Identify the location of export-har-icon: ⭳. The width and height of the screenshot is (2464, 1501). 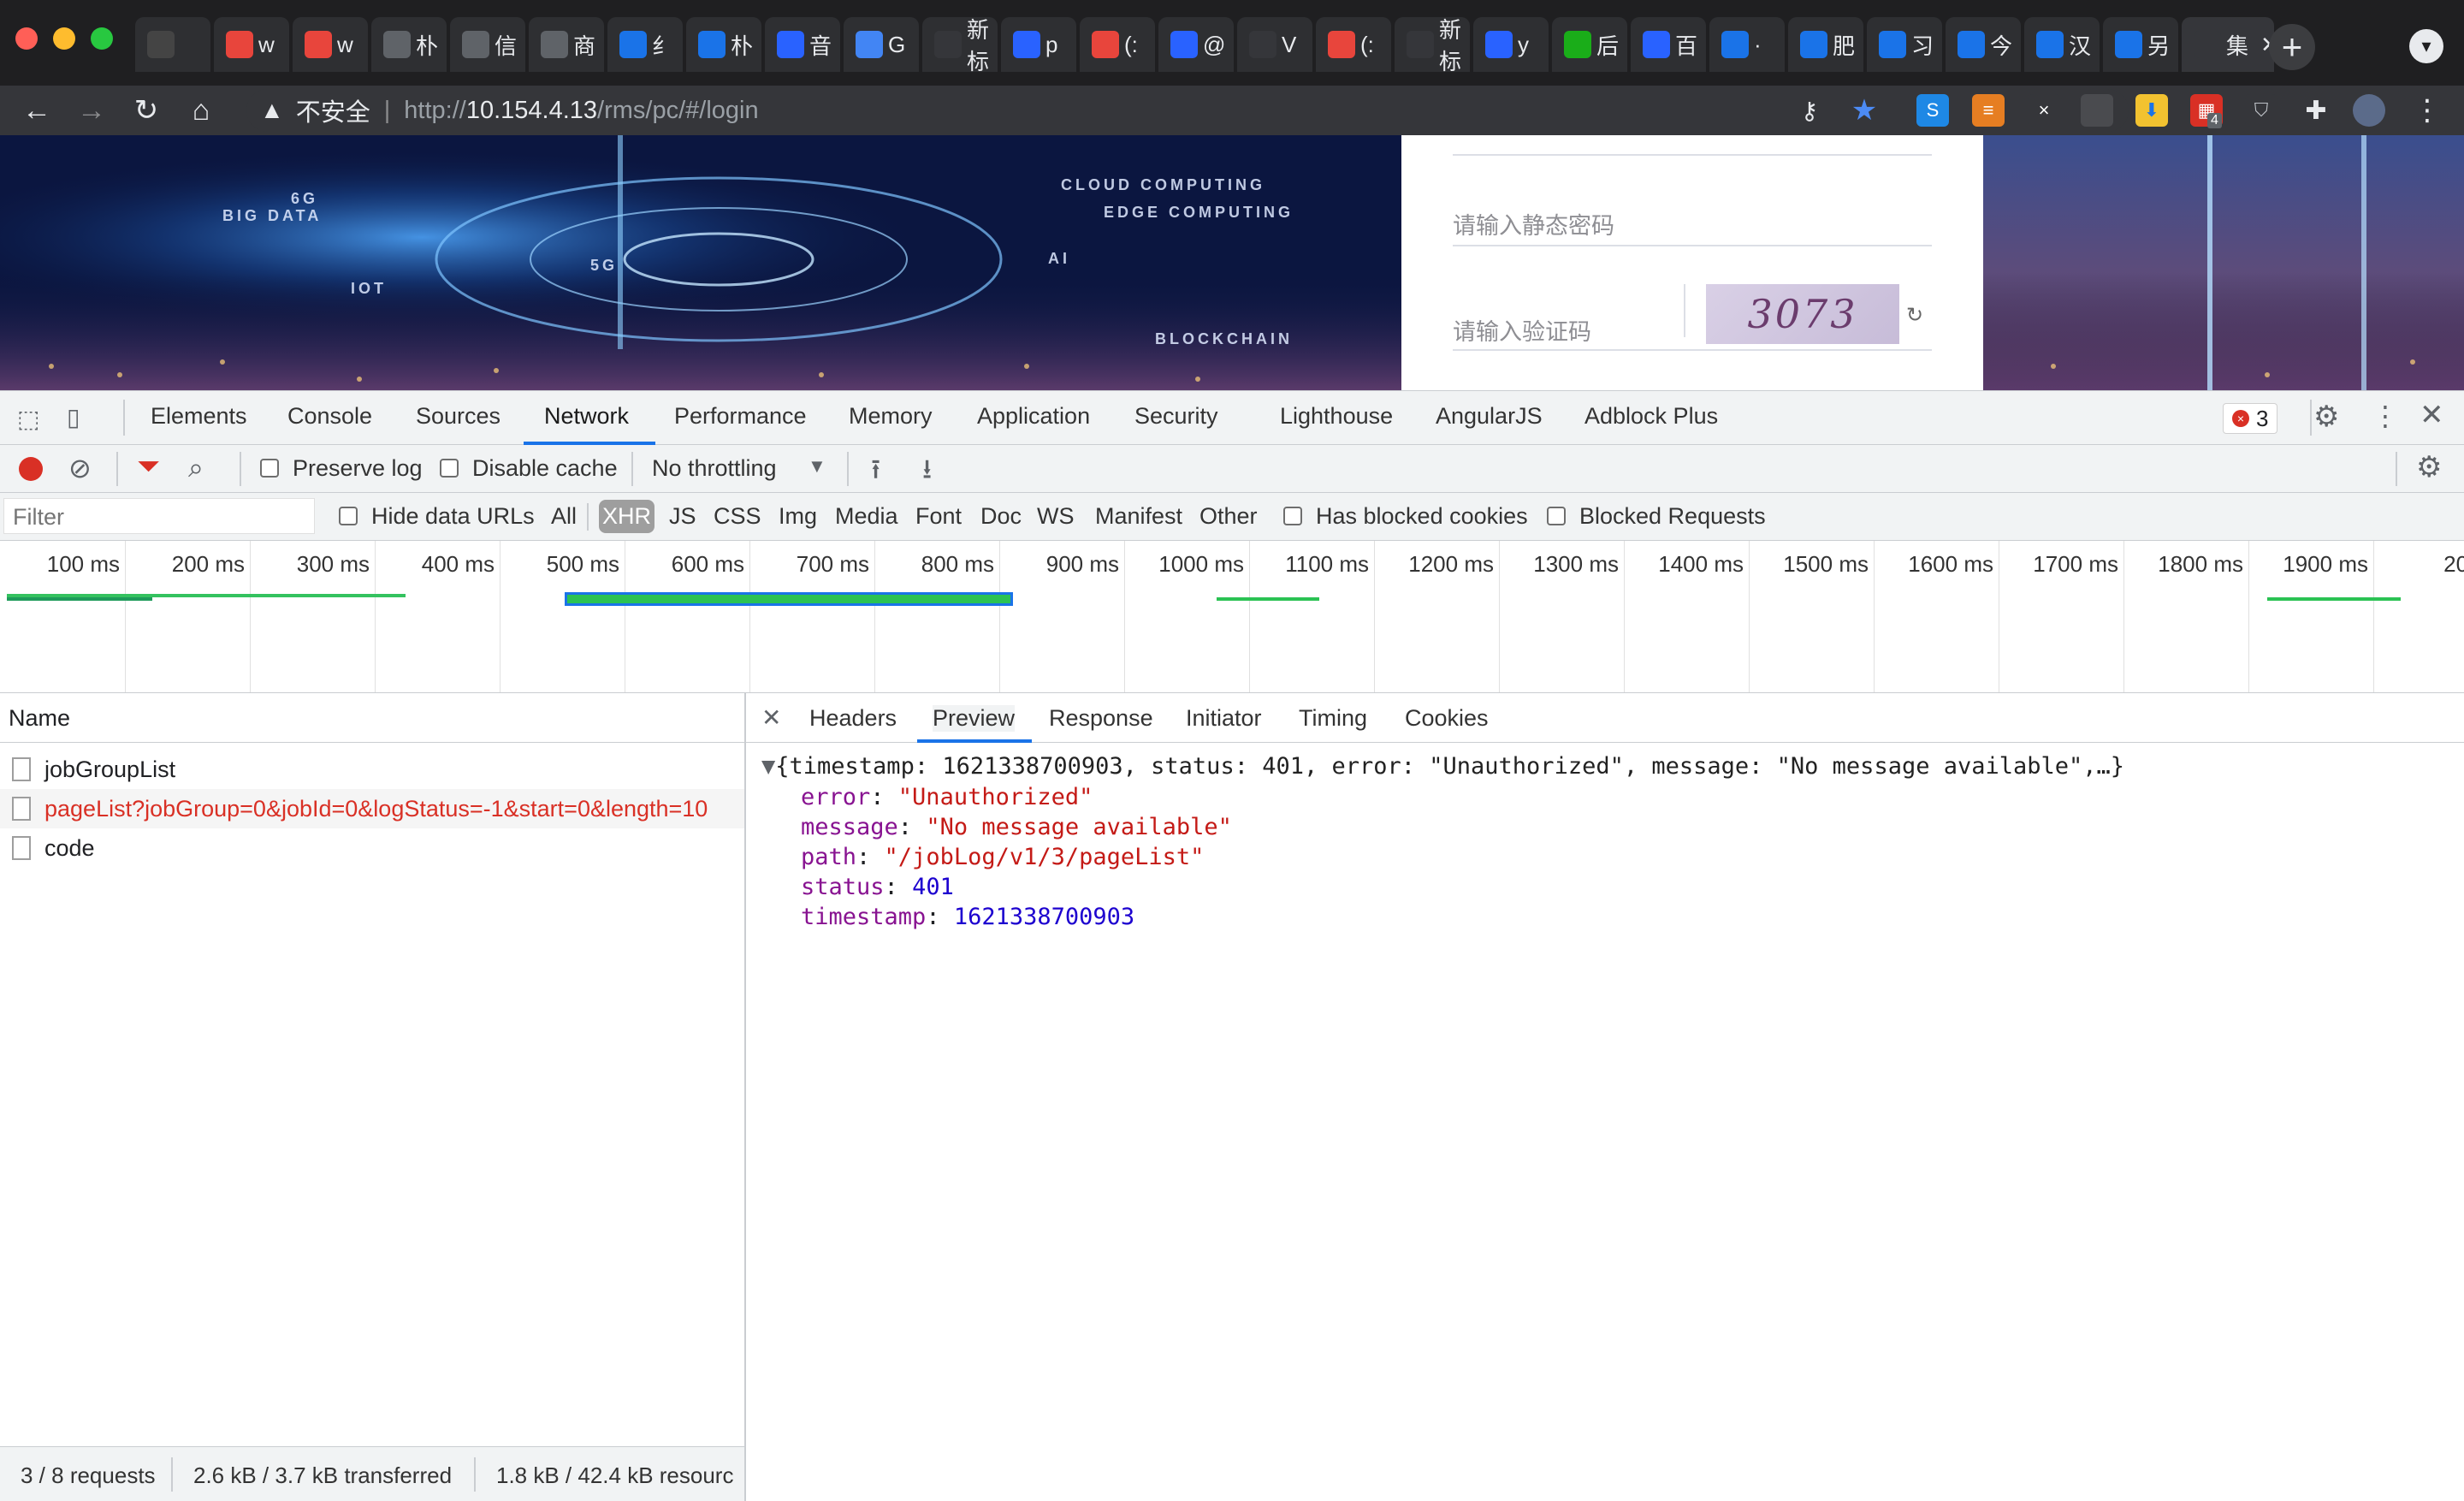
(927, 473).